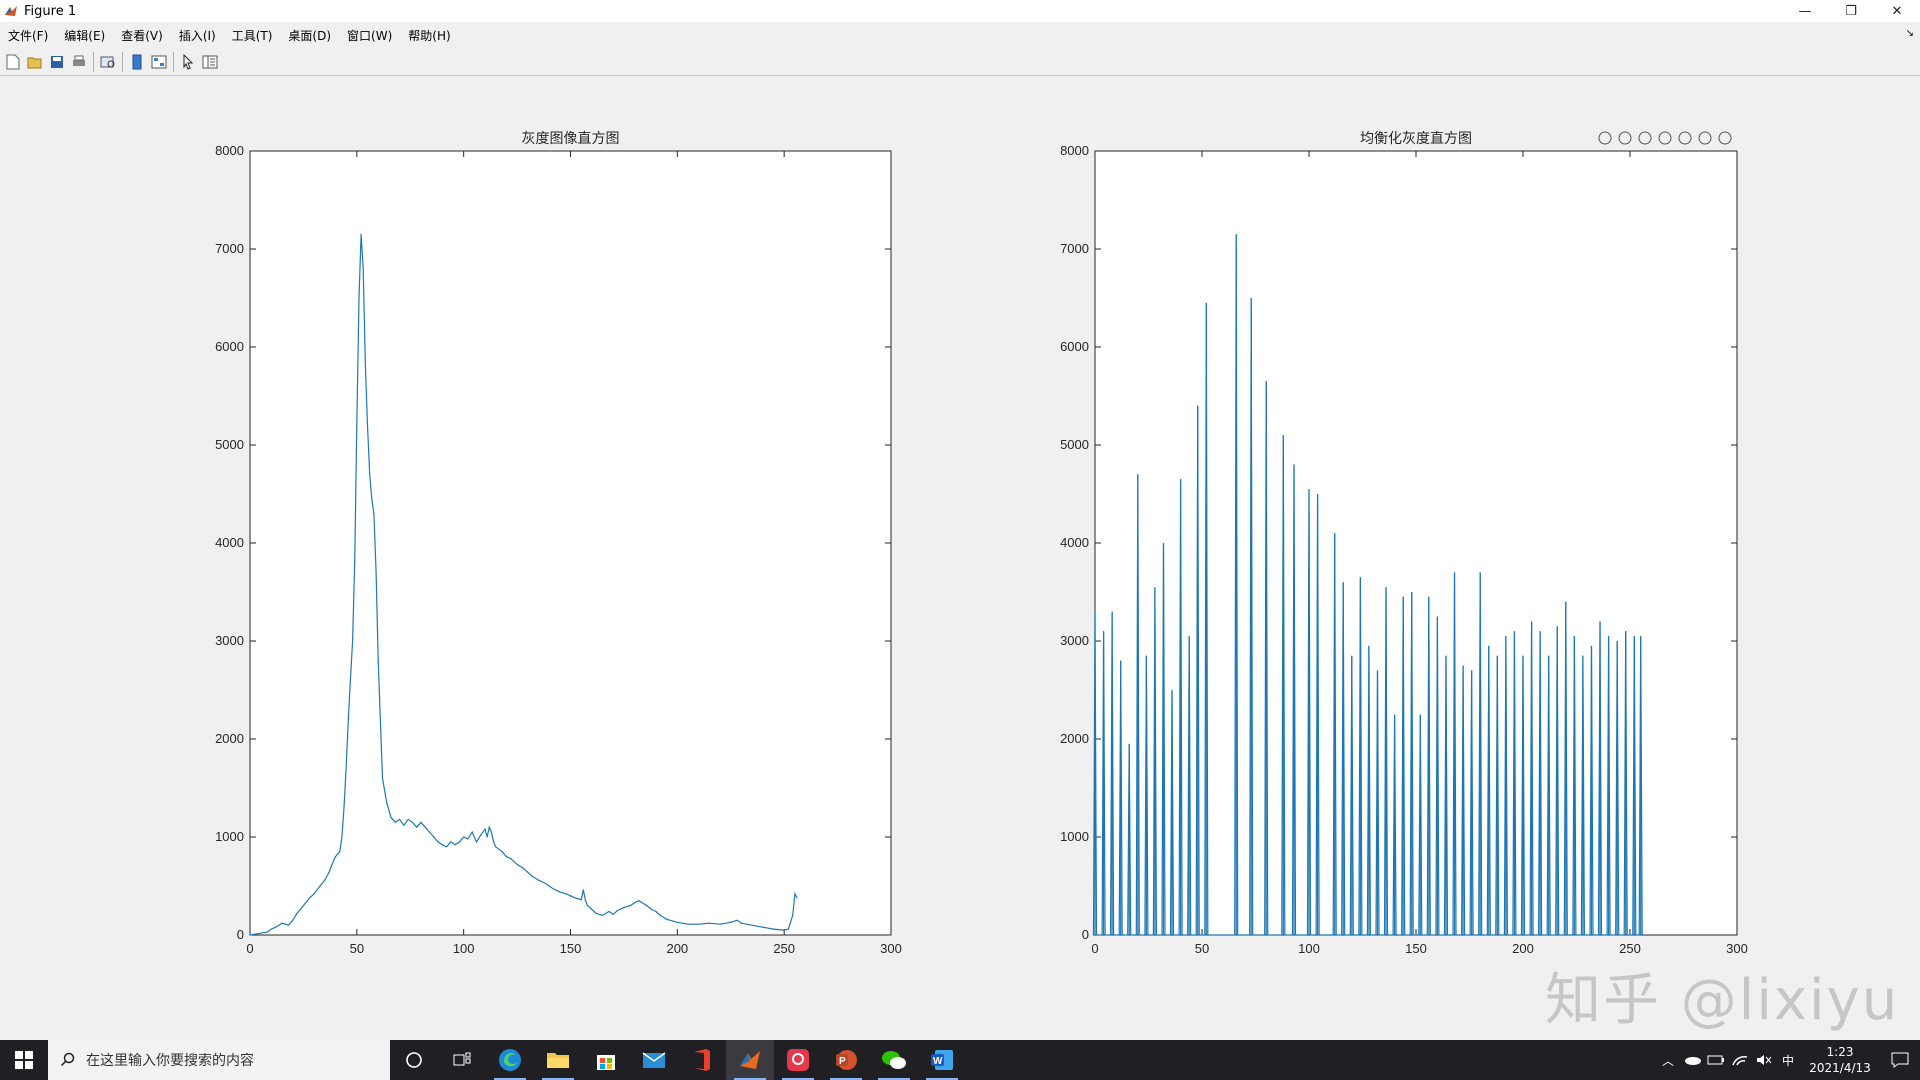 The image size is (1920, 1080). What do you see at coordinates (219, 1060) in the screenshot?
I see `taskbar-search-box: 在这里输入你要搜索的内容` at bounding box center [219, 1060].